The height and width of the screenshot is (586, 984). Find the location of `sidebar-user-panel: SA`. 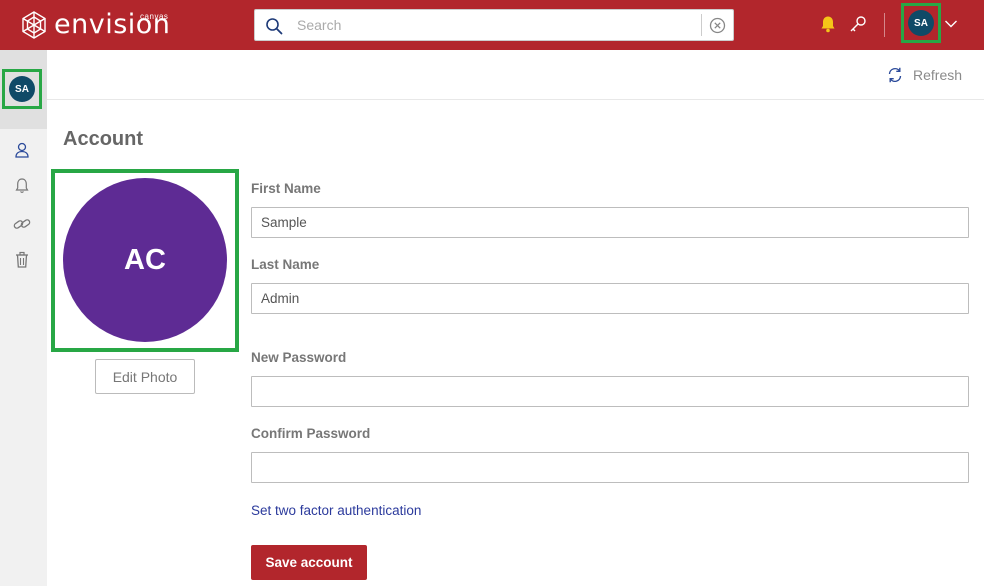

sidebar-user-panel: SA is located at coordinates (23, 89).